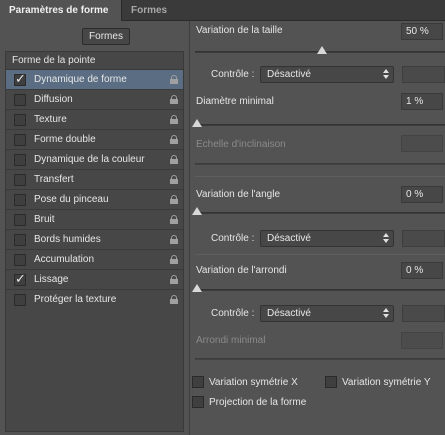 Image resolution: width=445 pixels, height=435 pixels. I want to click on list-item-label: Dynamique de forme, so click(80, 79).